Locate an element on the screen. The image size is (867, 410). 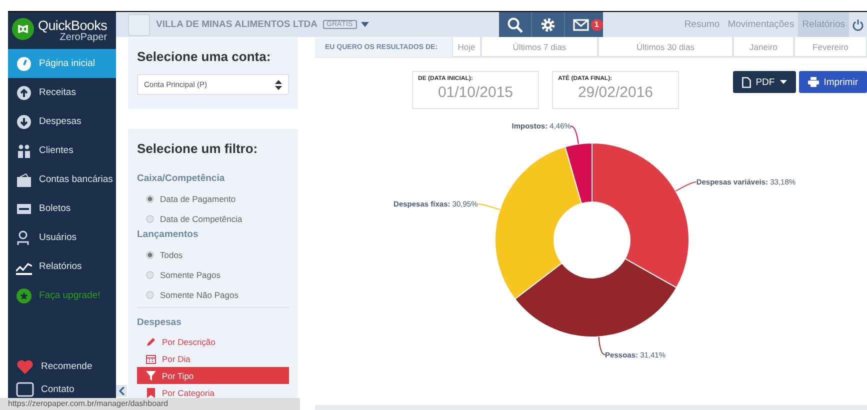
sidebar-item: Receitas is located at coordinates (62, 92).